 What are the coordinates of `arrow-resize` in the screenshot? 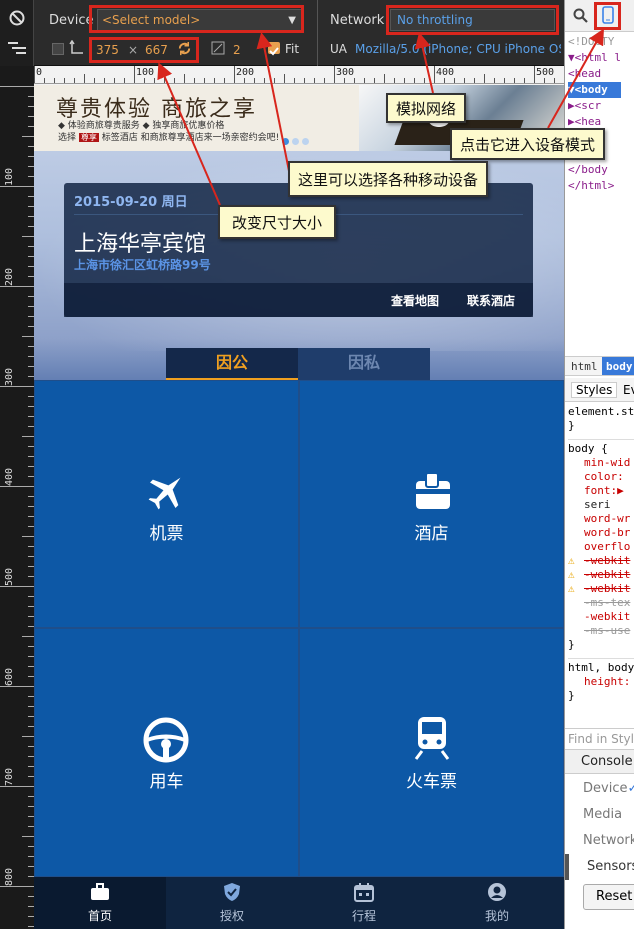 It's located at (189, 134).